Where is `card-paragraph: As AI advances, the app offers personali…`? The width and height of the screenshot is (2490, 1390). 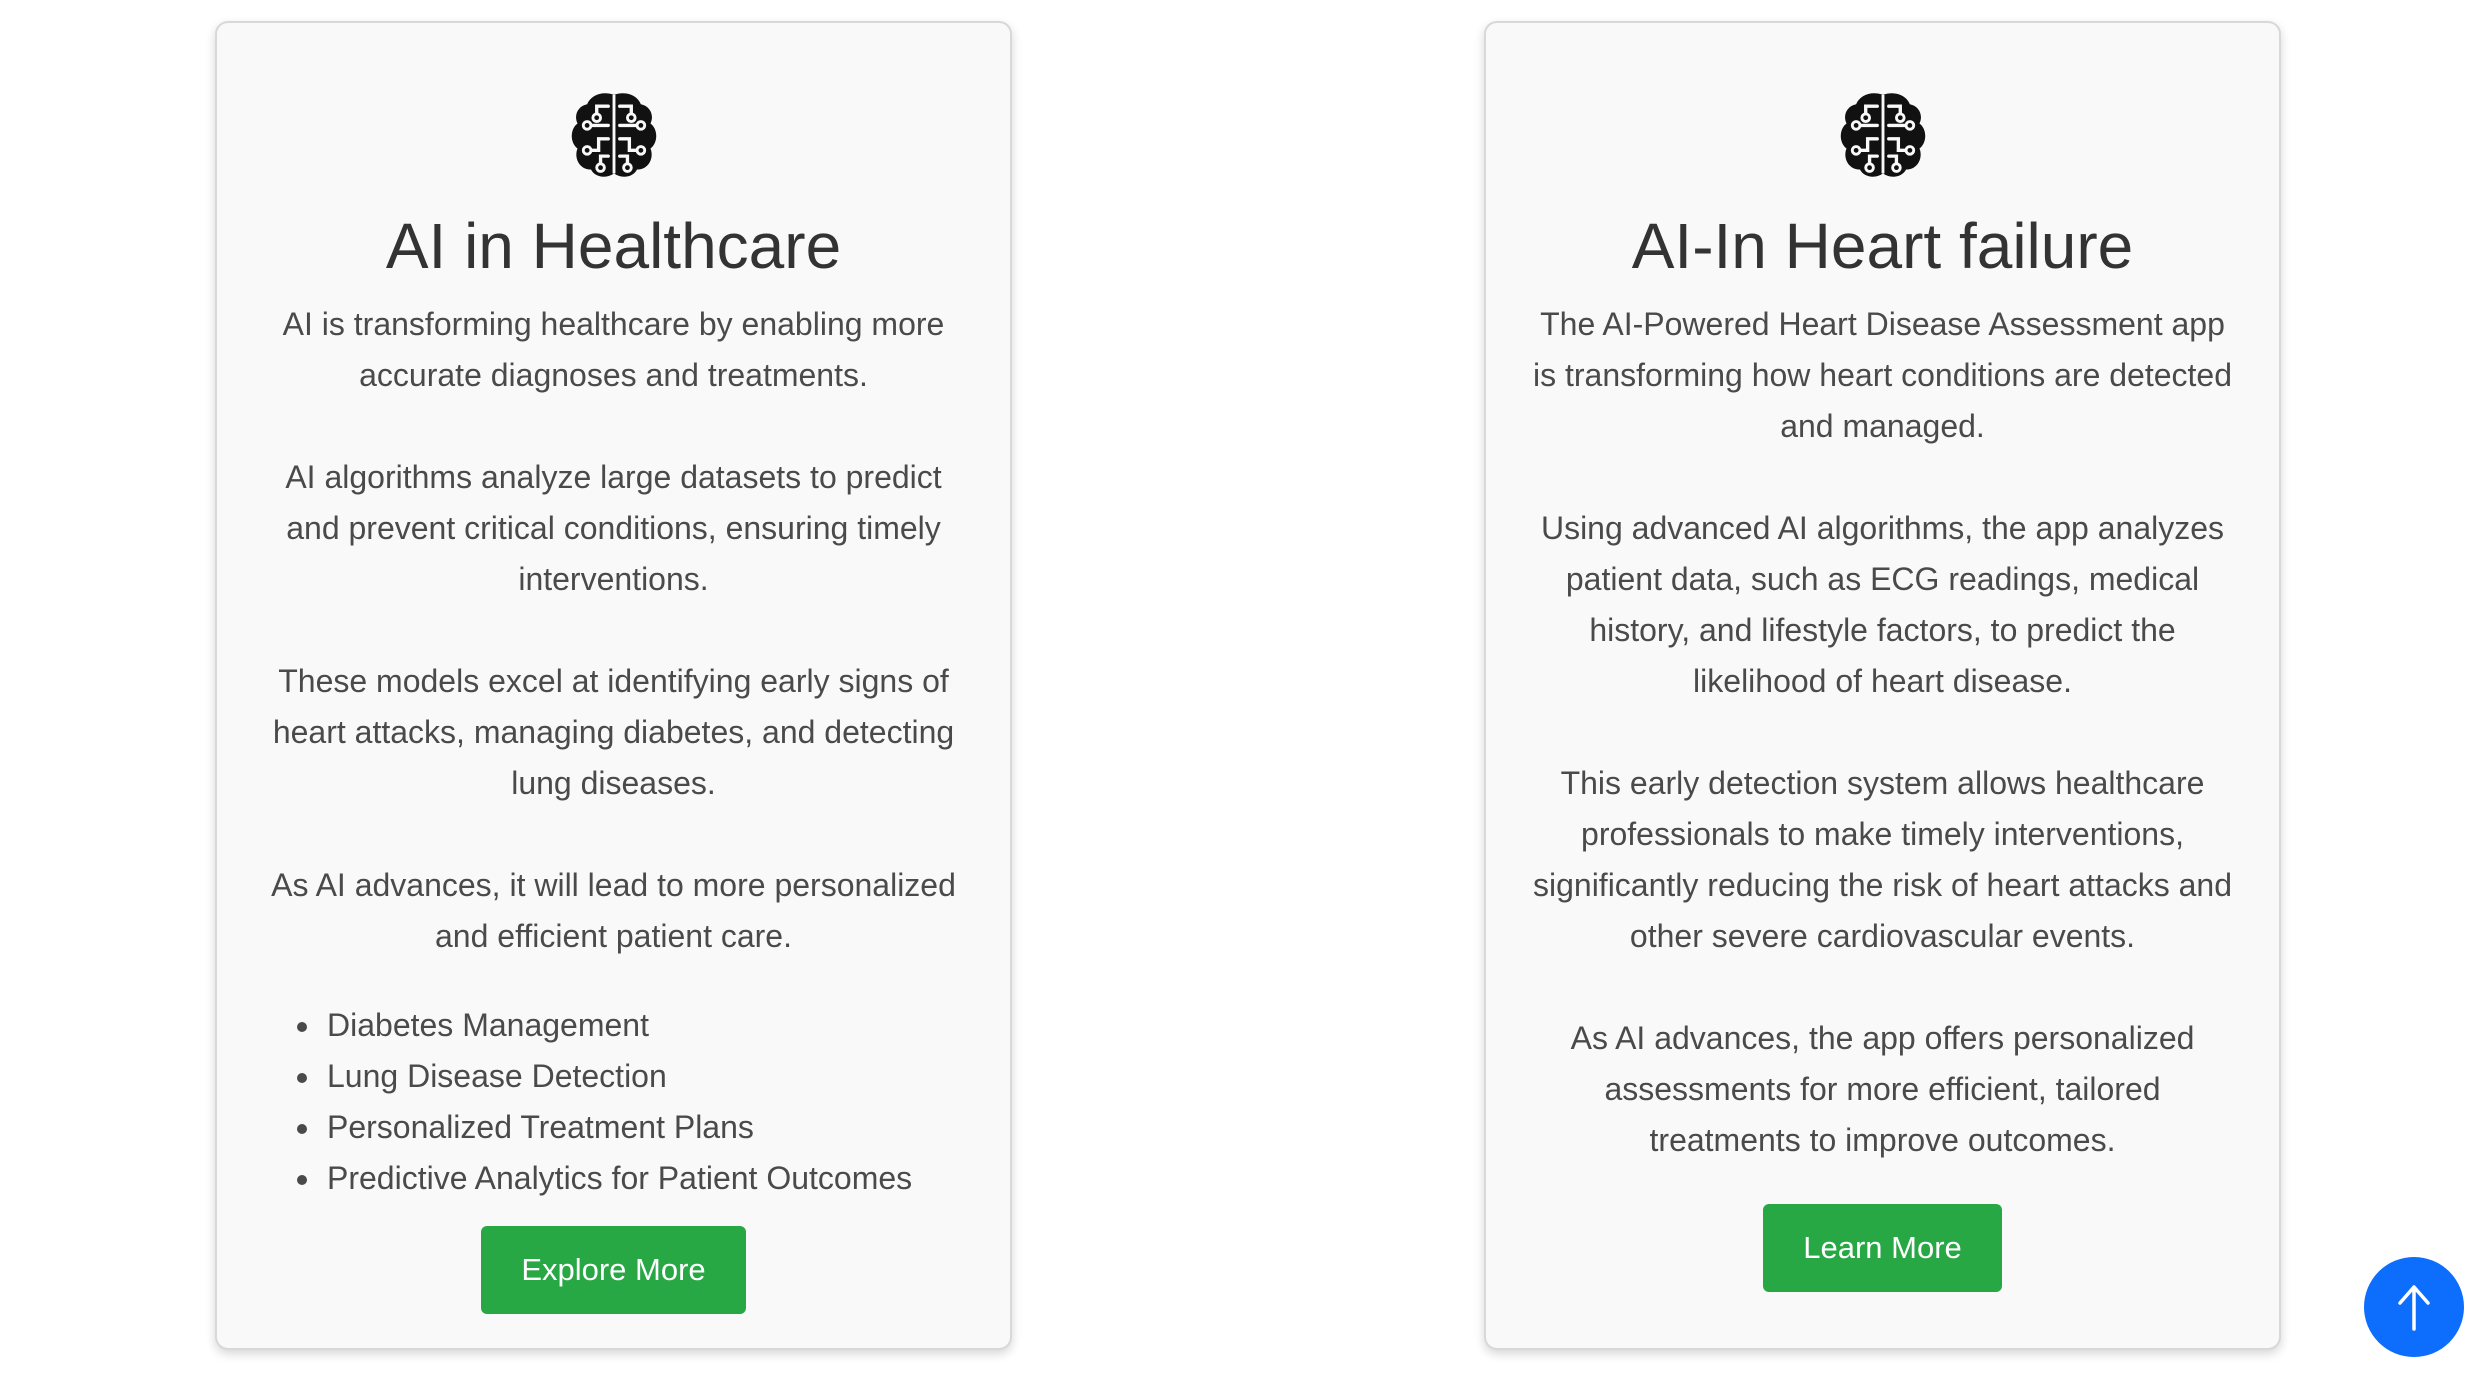 card-paragraph: As AI advances, the app offers personali… is located at coordinates (1882, 1089).